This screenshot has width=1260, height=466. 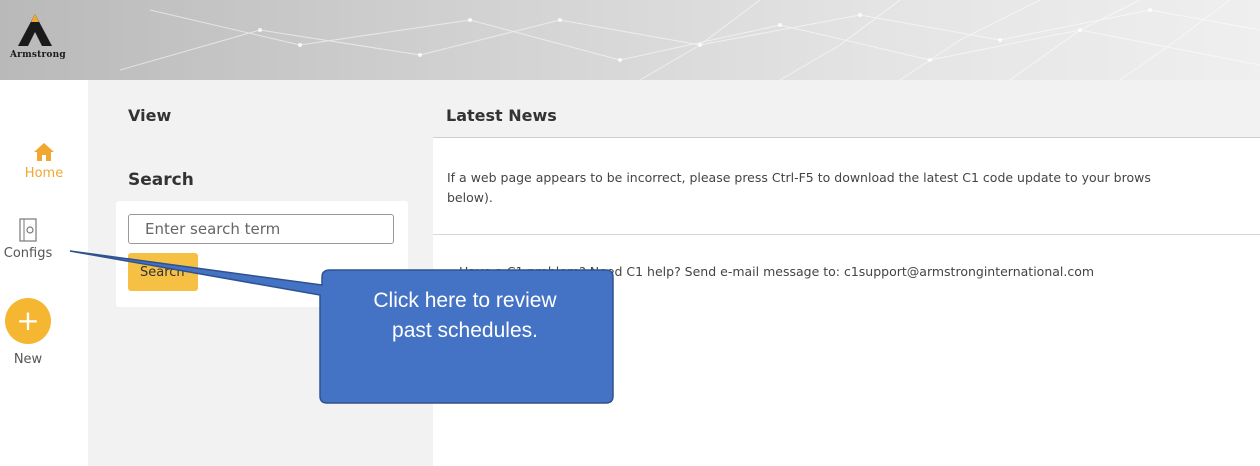 What do you see at coordinates (465, 316) in the screenshot?
I see `callout-text: Click here to review past schedules.` at bounding box center [465, 316].